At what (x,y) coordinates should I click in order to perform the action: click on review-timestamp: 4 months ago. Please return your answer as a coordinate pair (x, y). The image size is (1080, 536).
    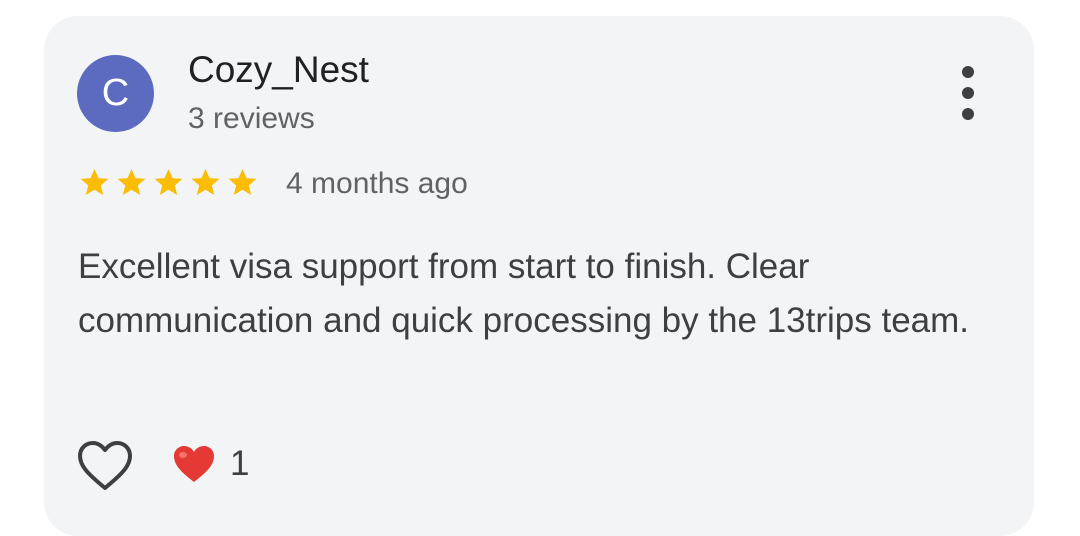
    Looking at the image, I should click on (377, 183).